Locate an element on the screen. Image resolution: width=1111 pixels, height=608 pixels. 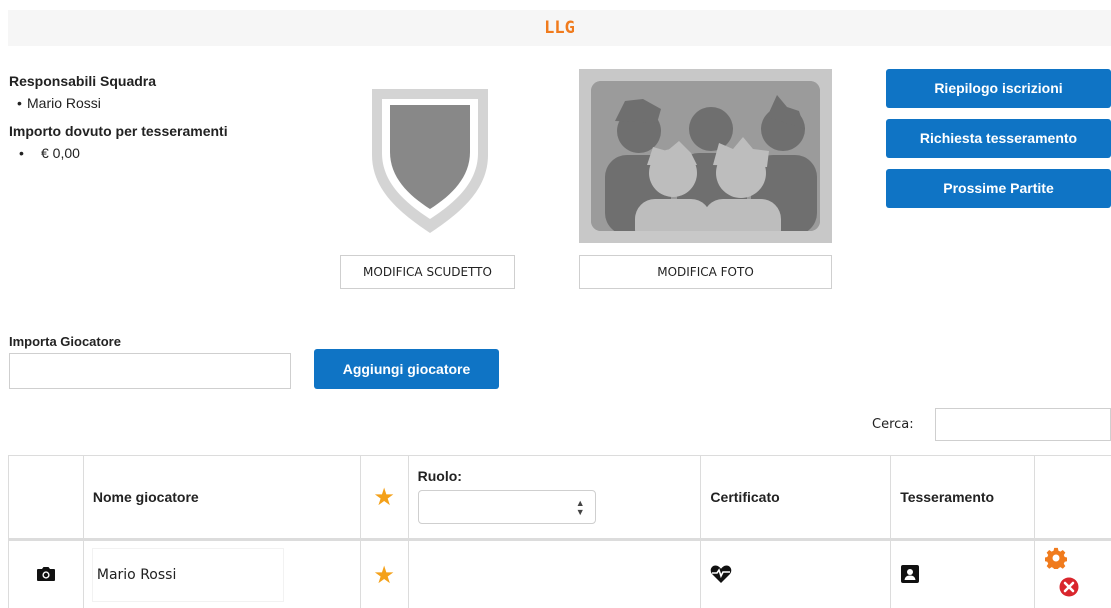
importa-giocatore-input is located at coordinates (150, 371).